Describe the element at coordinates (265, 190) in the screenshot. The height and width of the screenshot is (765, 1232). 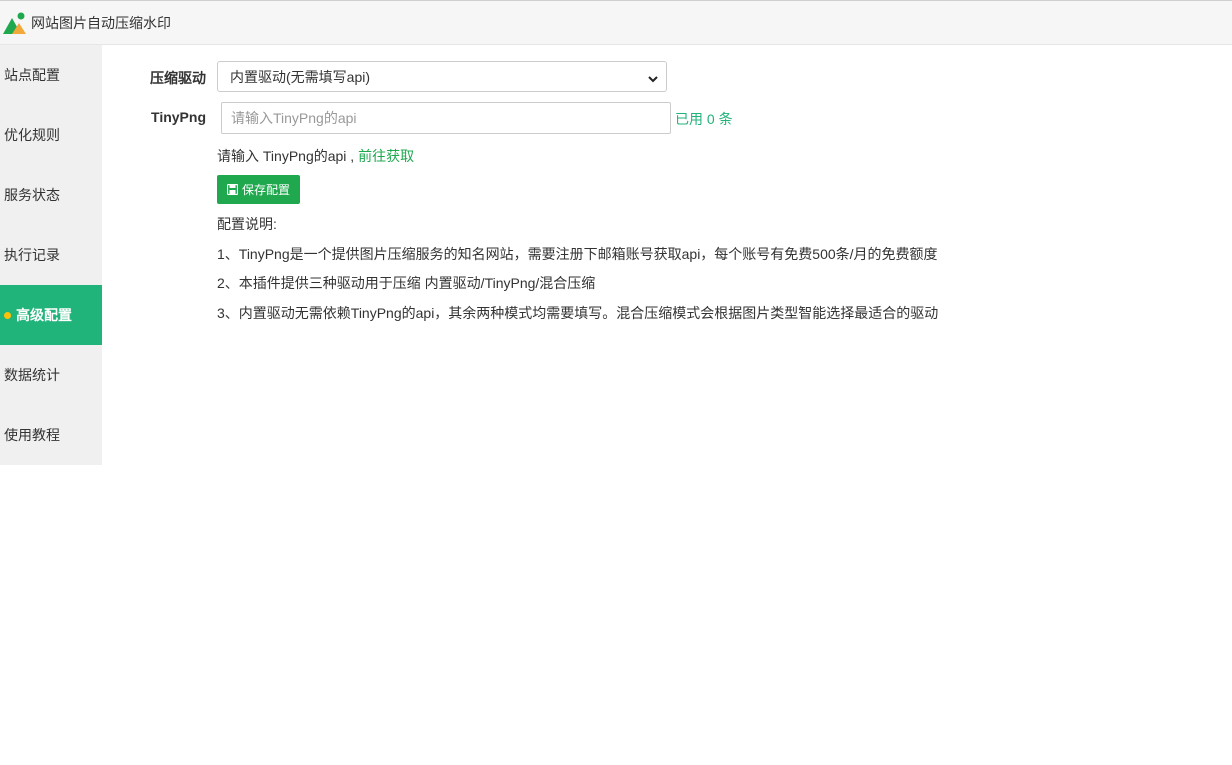
I see `save-config-label: 保存配置` at that location.